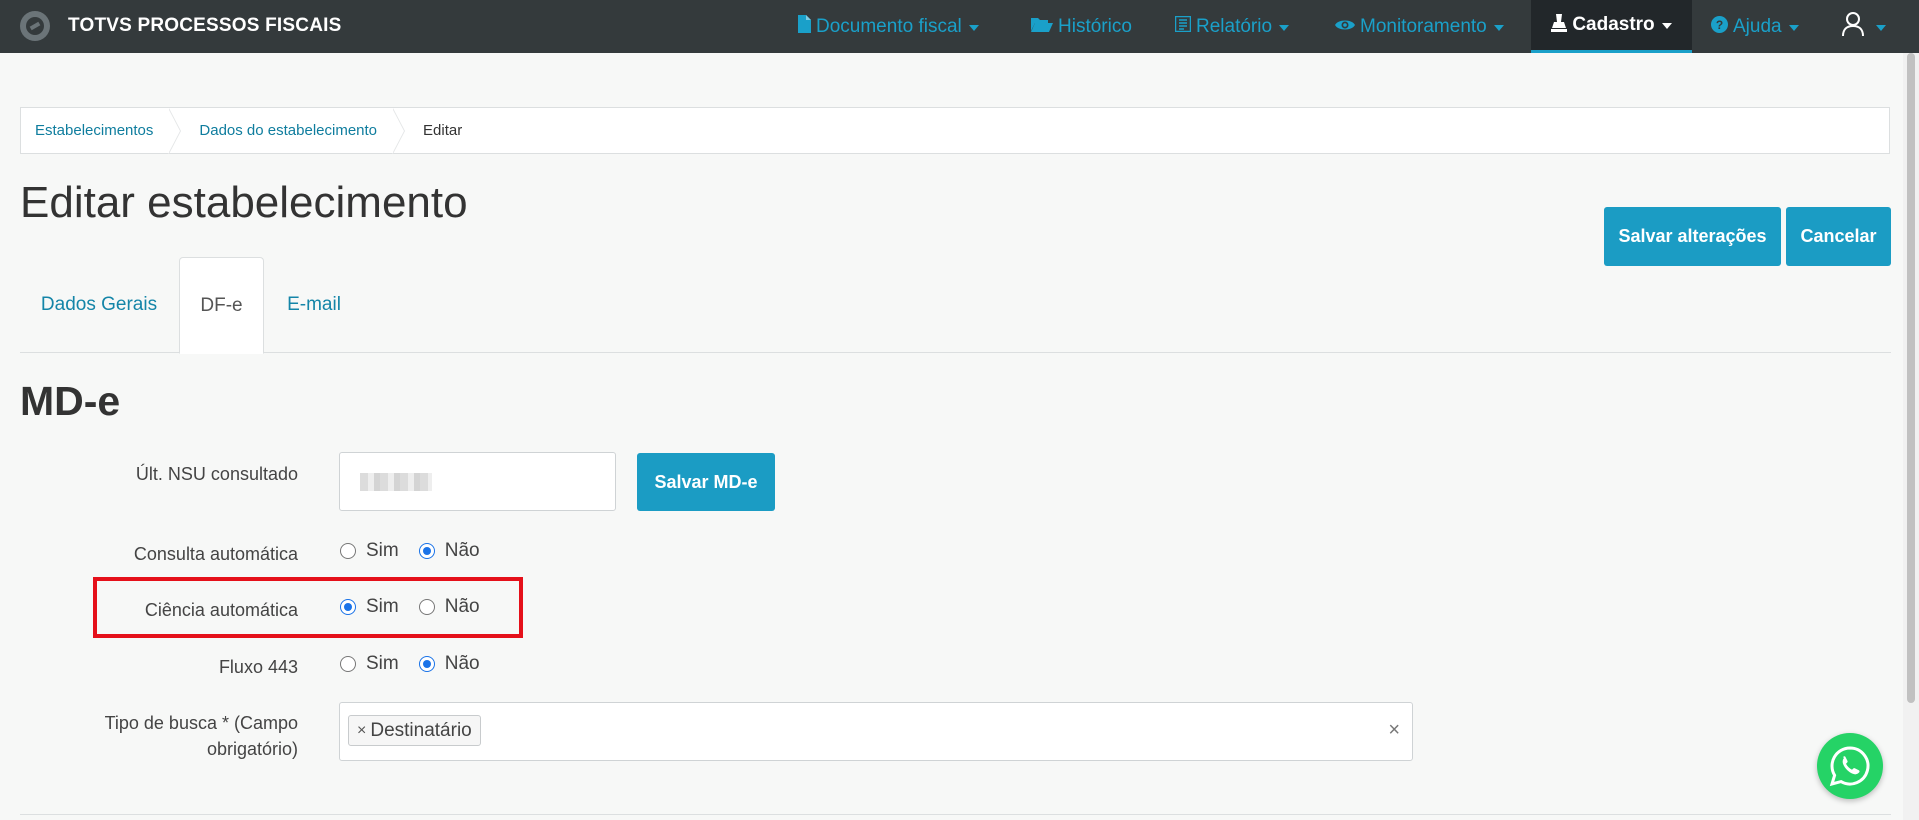  I want to click on consulta-automatica-radio-group: Sim Não, so click(420, 551).